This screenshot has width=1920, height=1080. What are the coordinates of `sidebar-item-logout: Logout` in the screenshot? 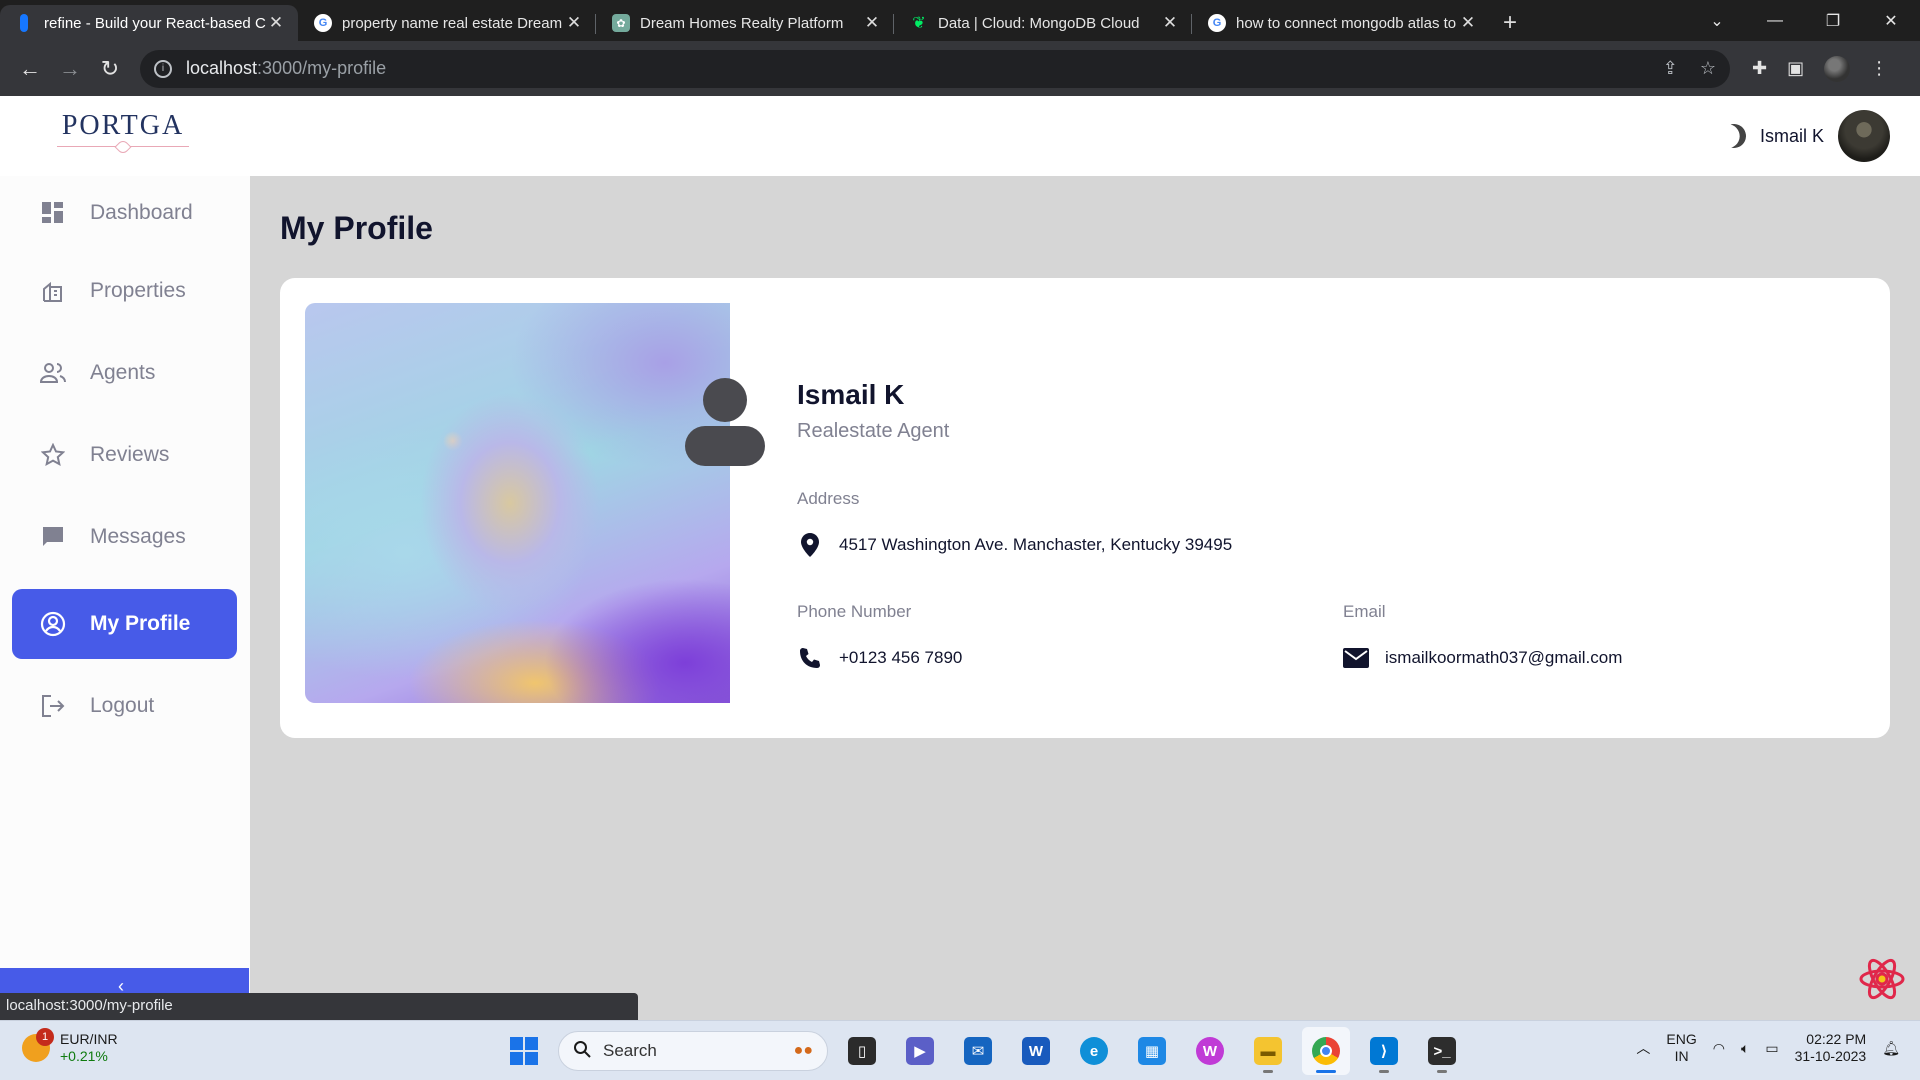 It's located at (124, 706).